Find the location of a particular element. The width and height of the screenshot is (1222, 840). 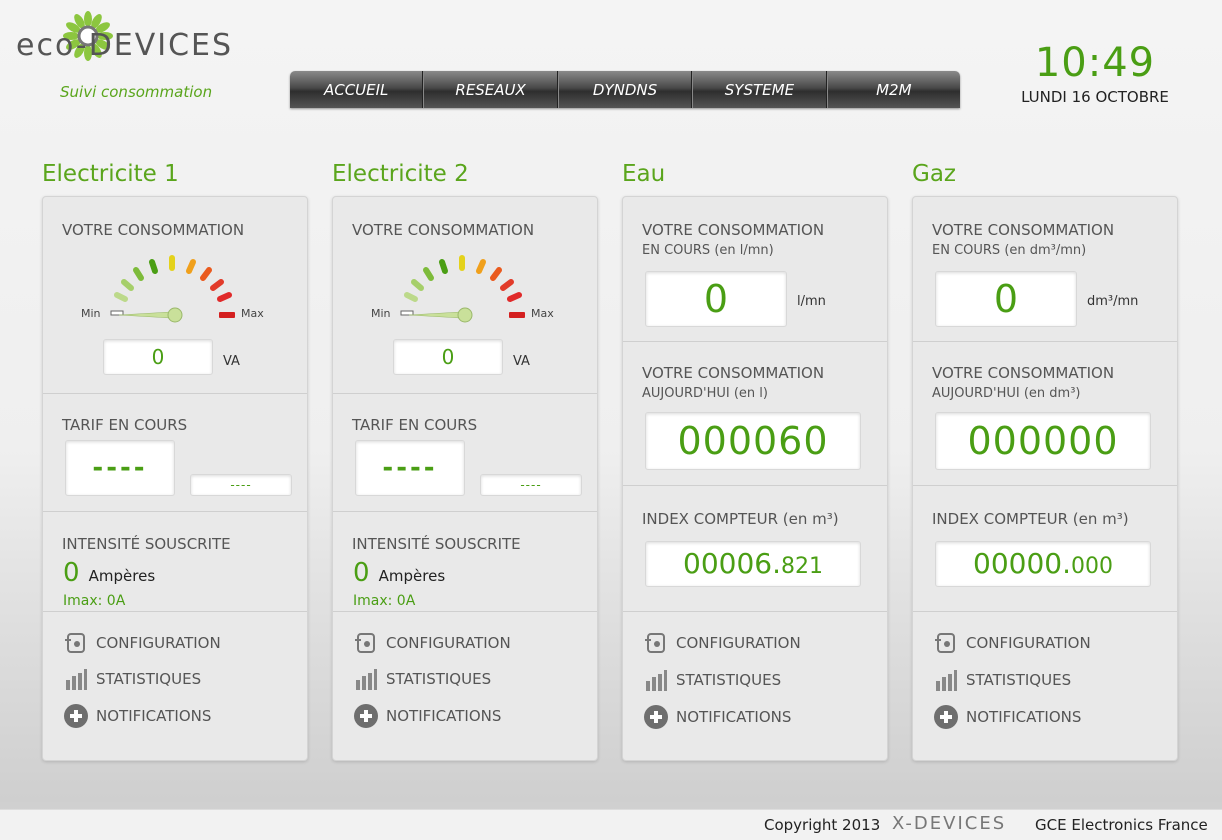

nav-systeme: SYSTEME is located at coordinates (759, 89).